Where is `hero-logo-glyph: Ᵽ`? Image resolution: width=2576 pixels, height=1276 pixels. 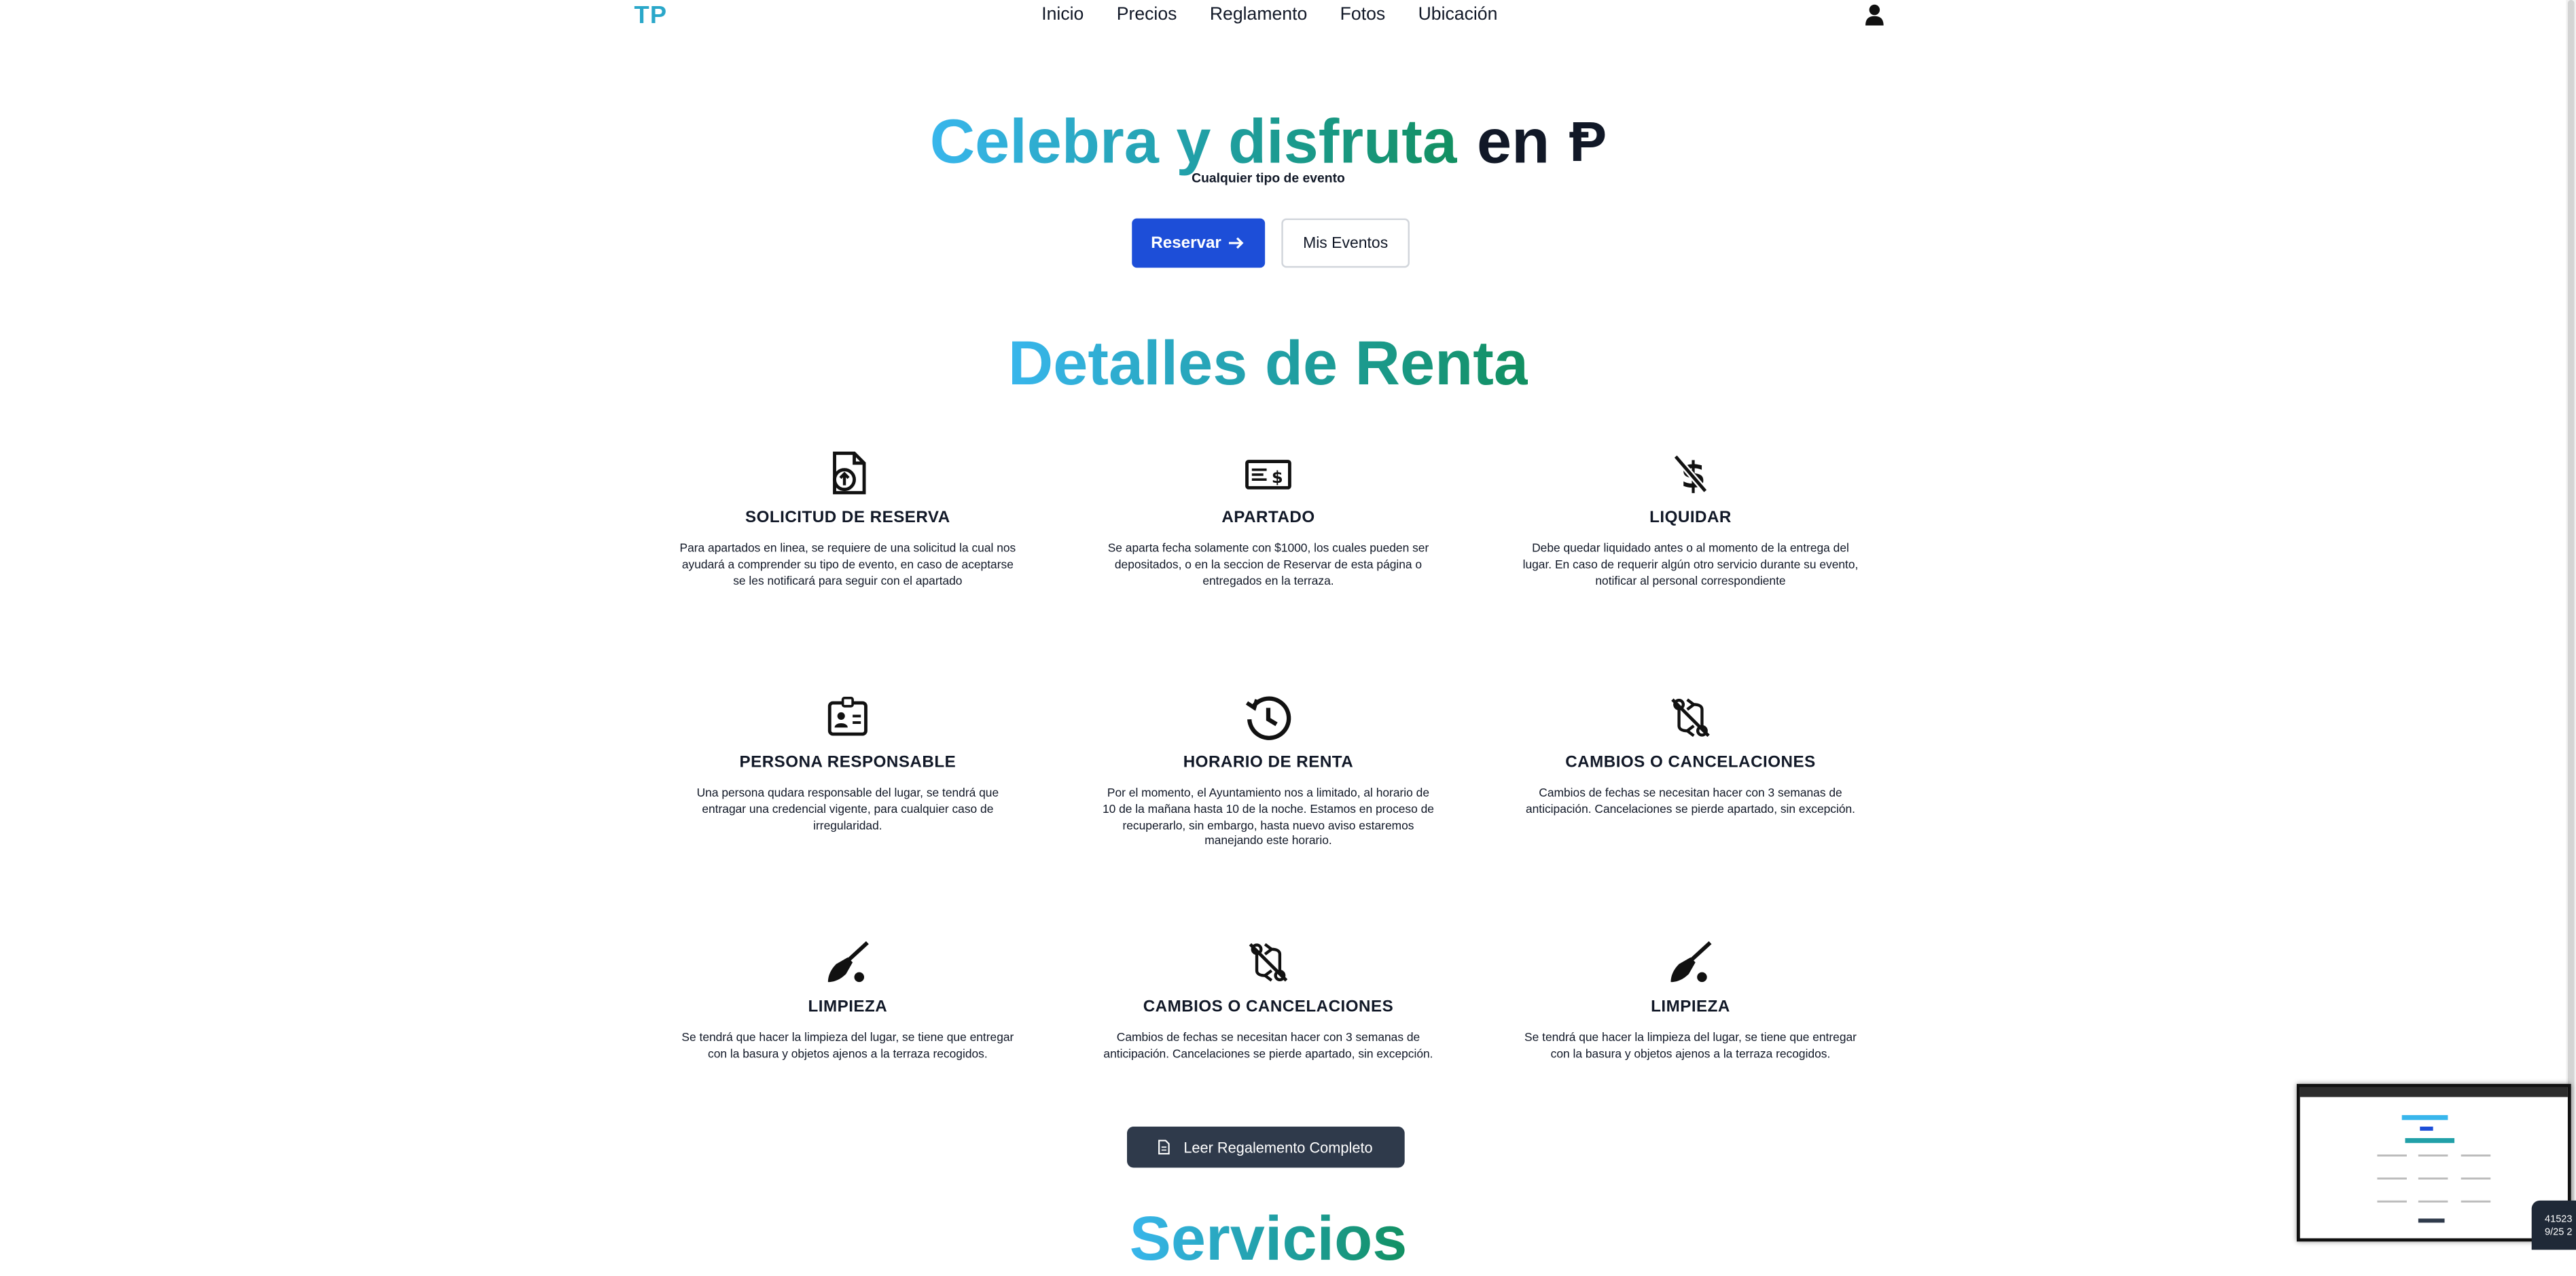
hero-logo-glyph: Ᵽ is located at coordinates (1588, 143).